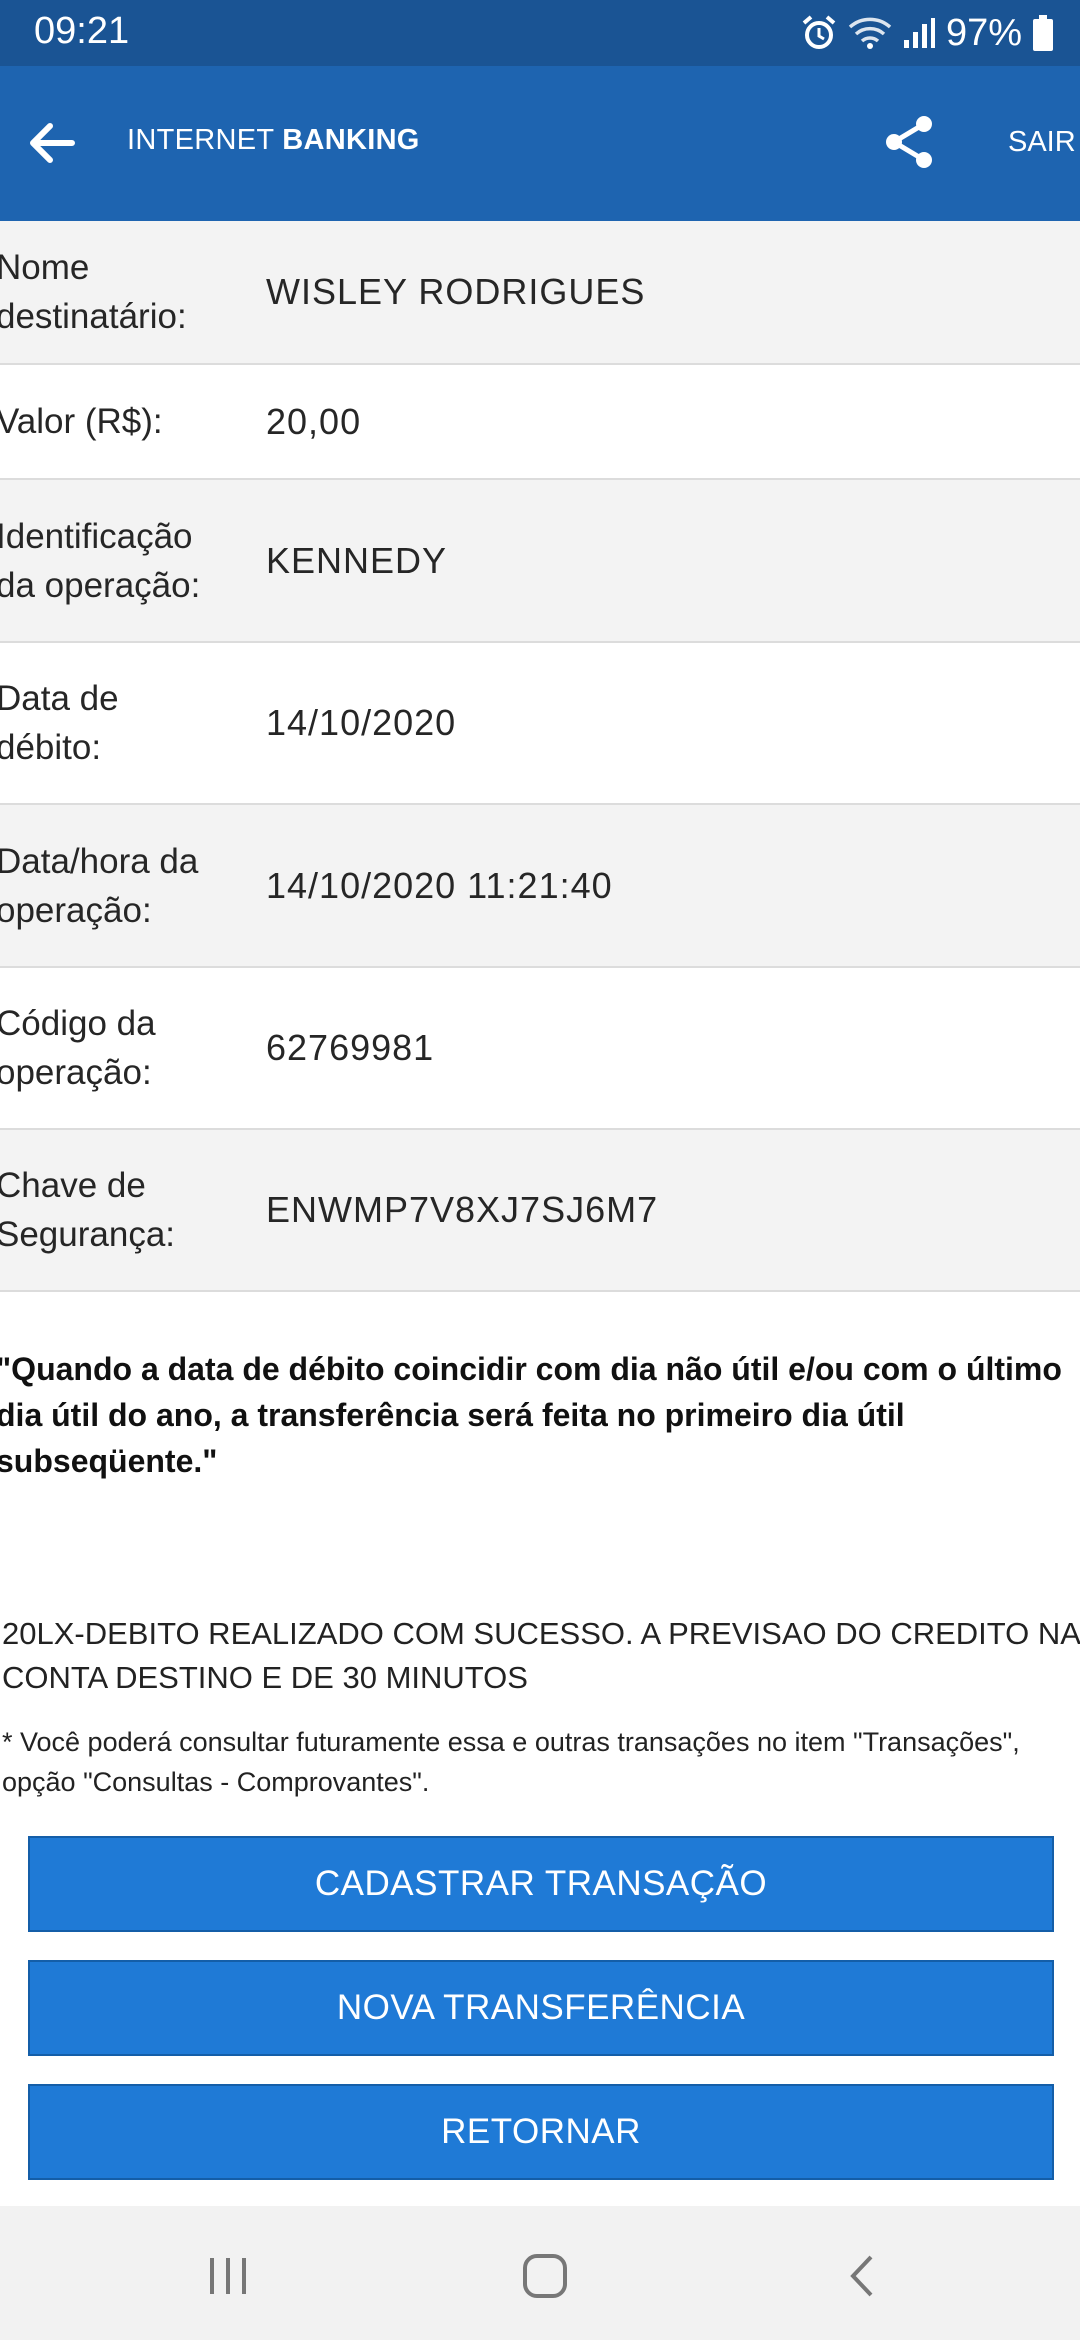 The image size is (1080, 2340). Describe the element at coordinates (863, 2276) in the screenshot. I see `back-nav-icon` at that location.